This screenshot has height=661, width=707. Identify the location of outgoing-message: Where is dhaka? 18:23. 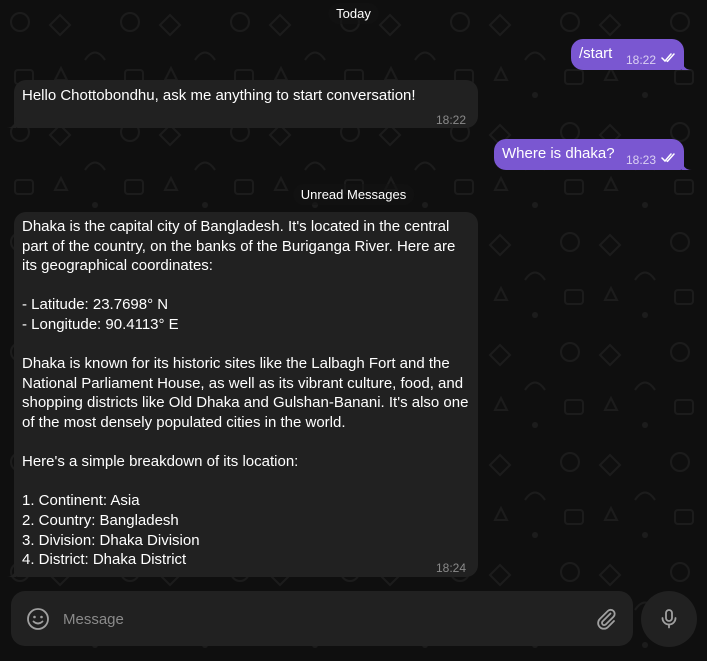
(593, 154).